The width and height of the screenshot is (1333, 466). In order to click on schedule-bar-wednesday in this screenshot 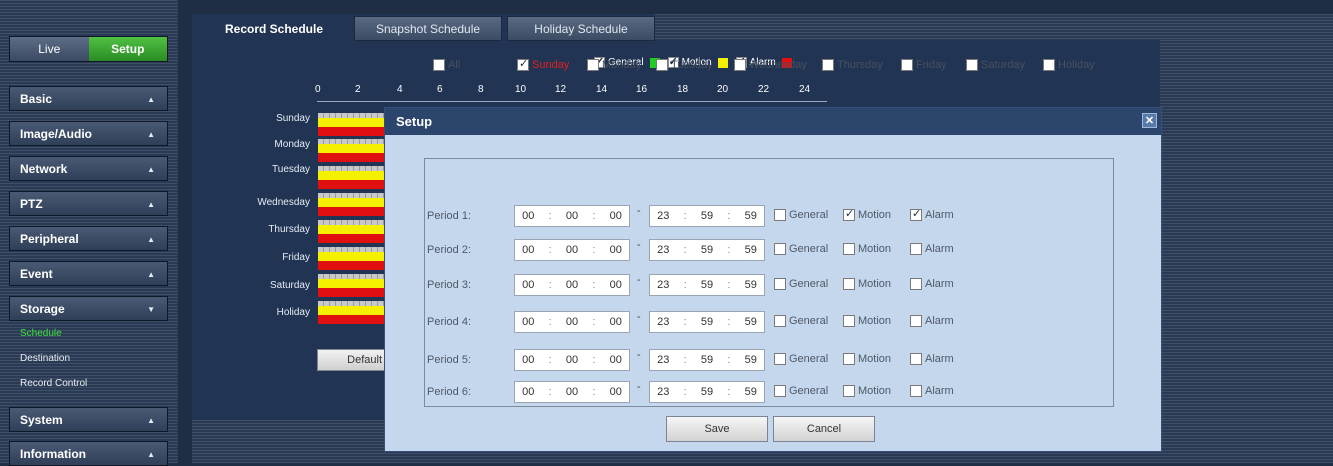, I will do `click(351, 205)`.